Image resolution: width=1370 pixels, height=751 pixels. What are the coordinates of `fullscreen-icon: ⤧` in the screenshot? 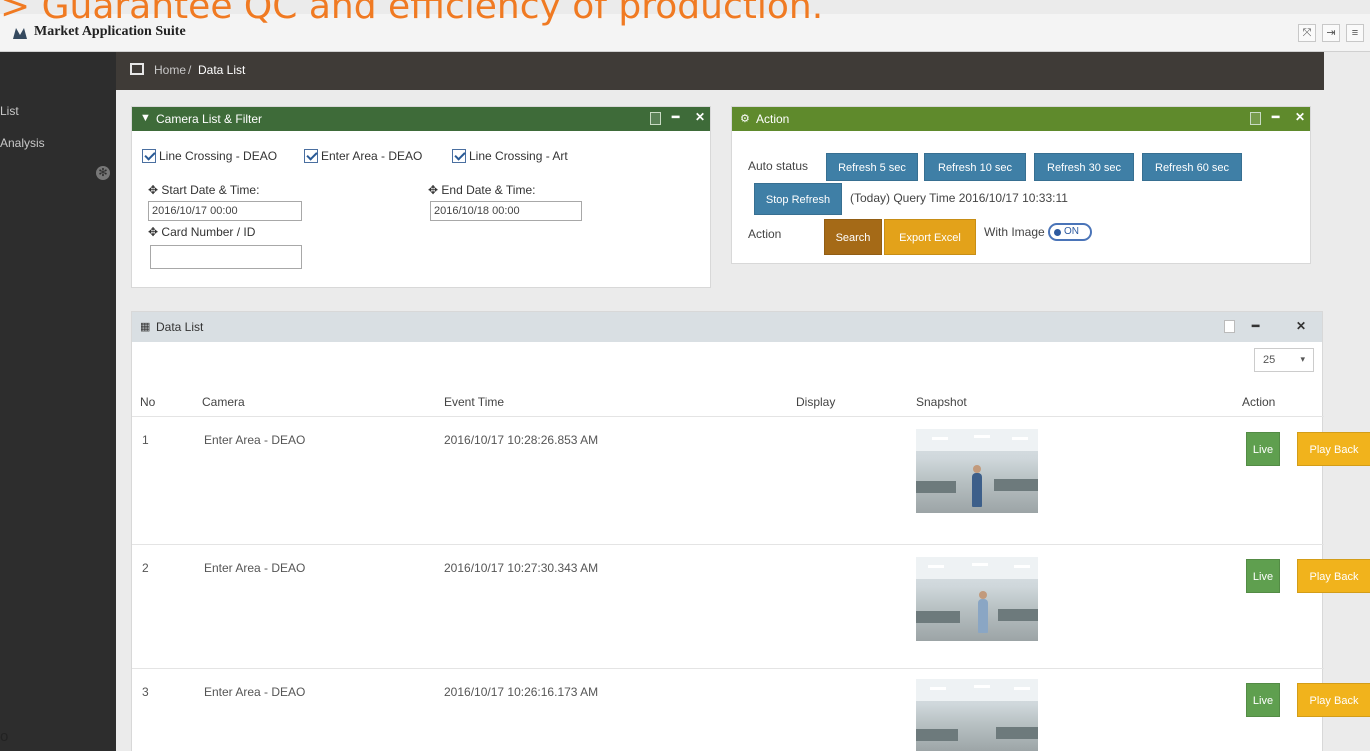 It's located at (1307, 33).